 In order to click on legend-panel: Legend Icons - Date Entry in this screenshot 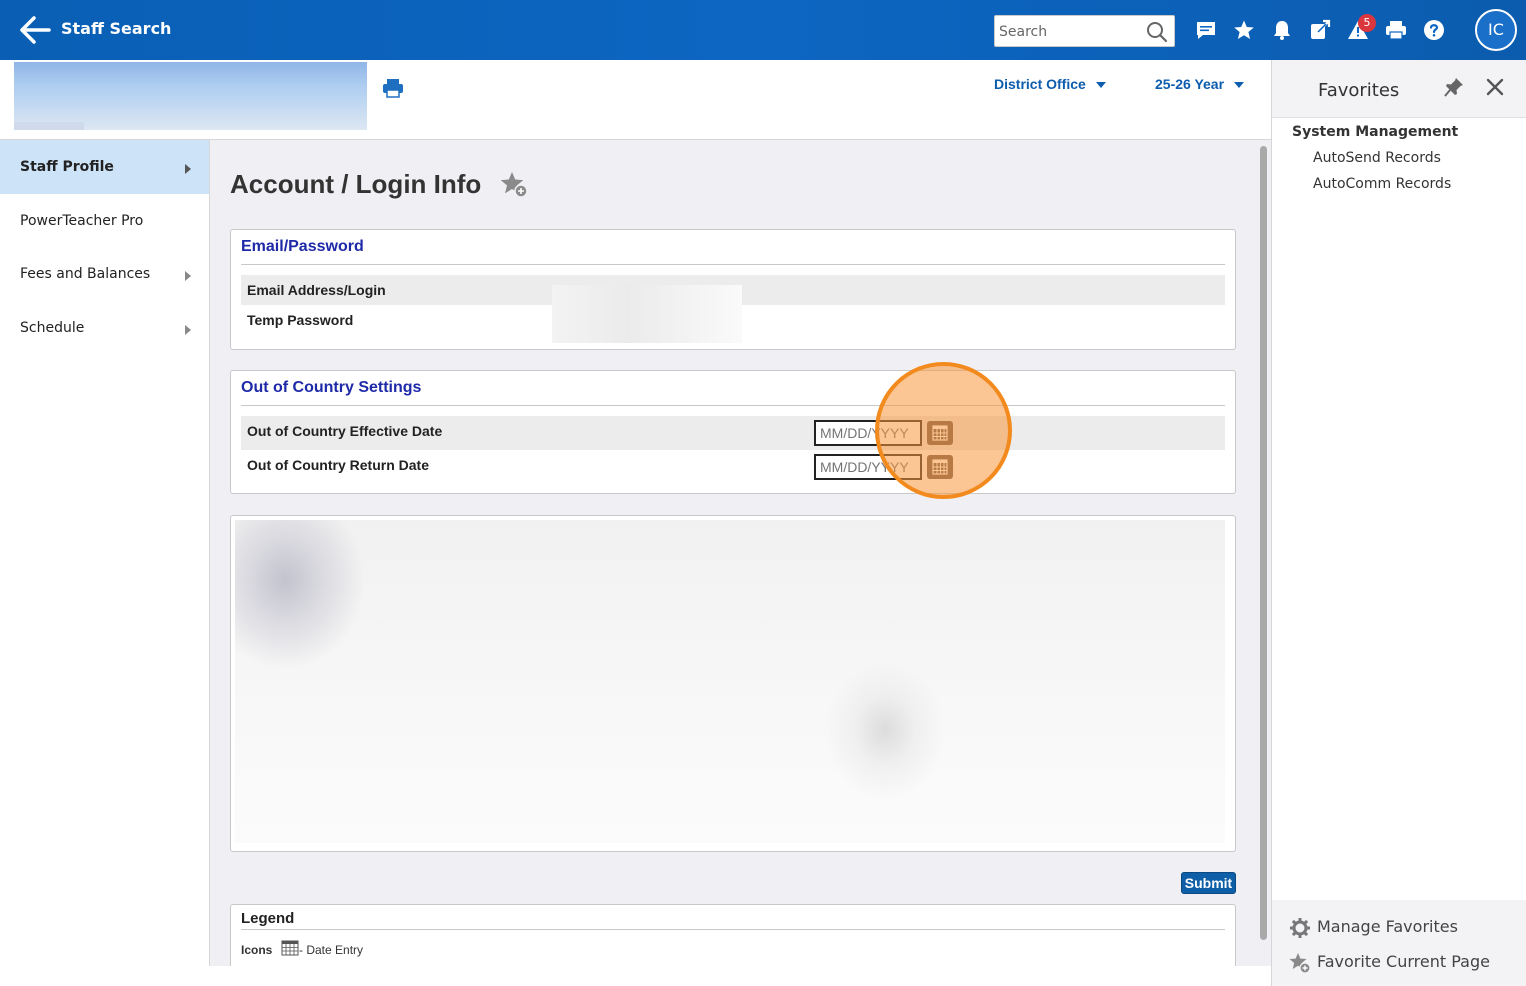, I will do `click(733, 935)`.